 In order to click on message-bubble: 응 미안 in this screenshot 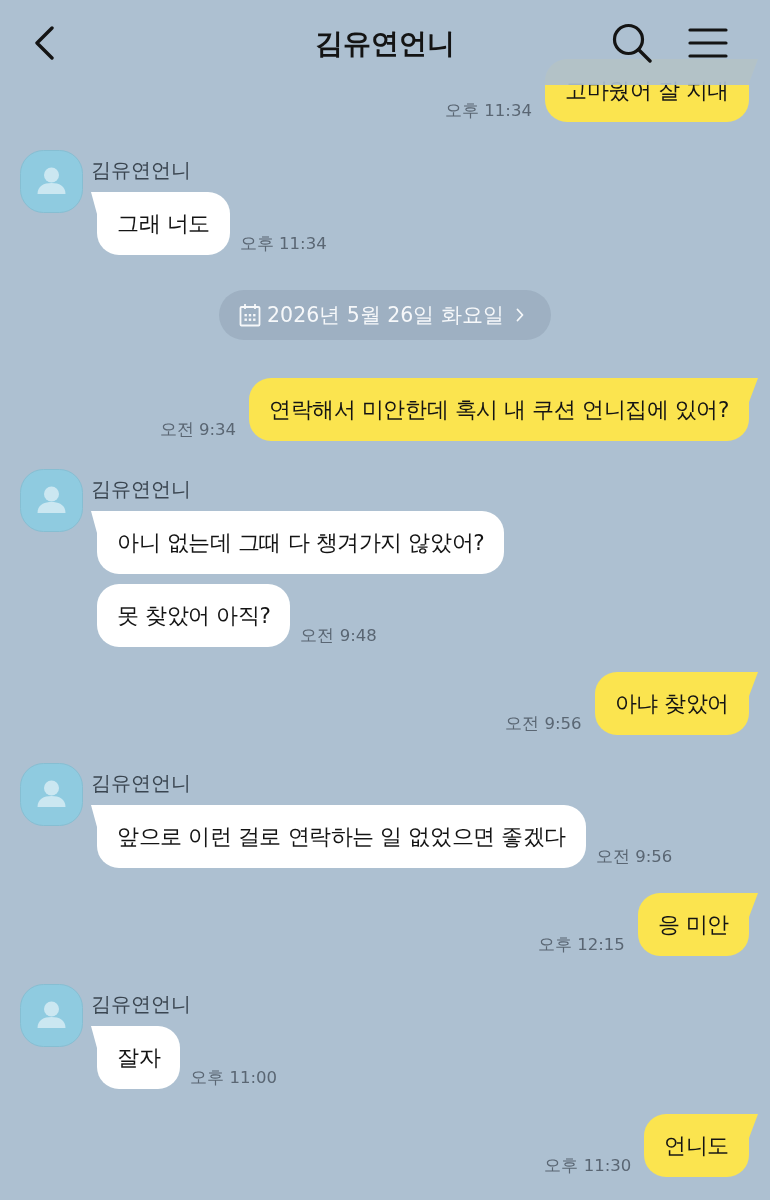, I will do `click(697, 924)`.